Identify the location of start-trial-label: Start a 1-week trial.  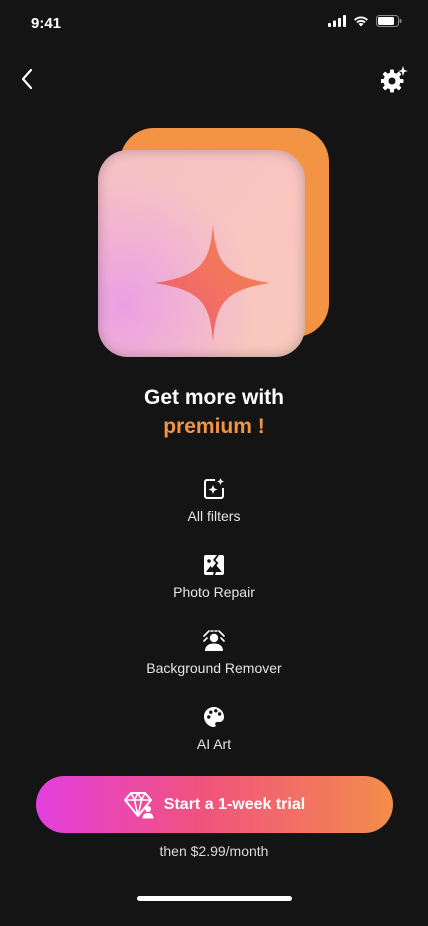
(234, 804).